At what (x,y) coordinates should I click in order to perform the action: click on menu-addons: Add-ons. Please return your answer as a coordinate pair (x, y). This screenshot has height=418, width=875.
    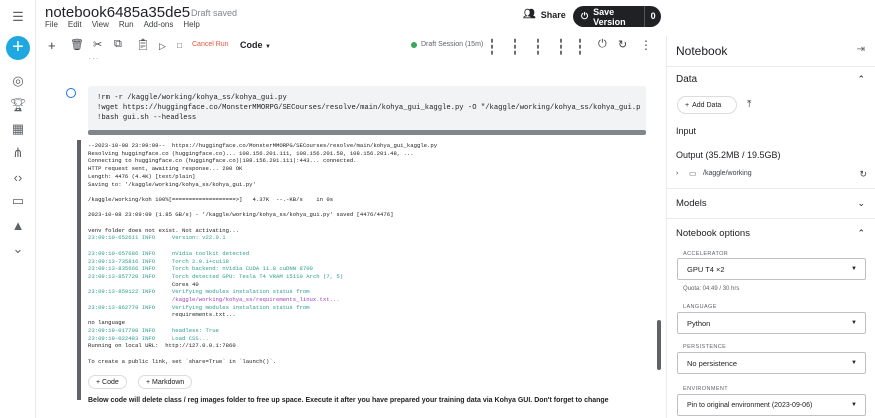
    Looking at the image, I should click on (159, 24).